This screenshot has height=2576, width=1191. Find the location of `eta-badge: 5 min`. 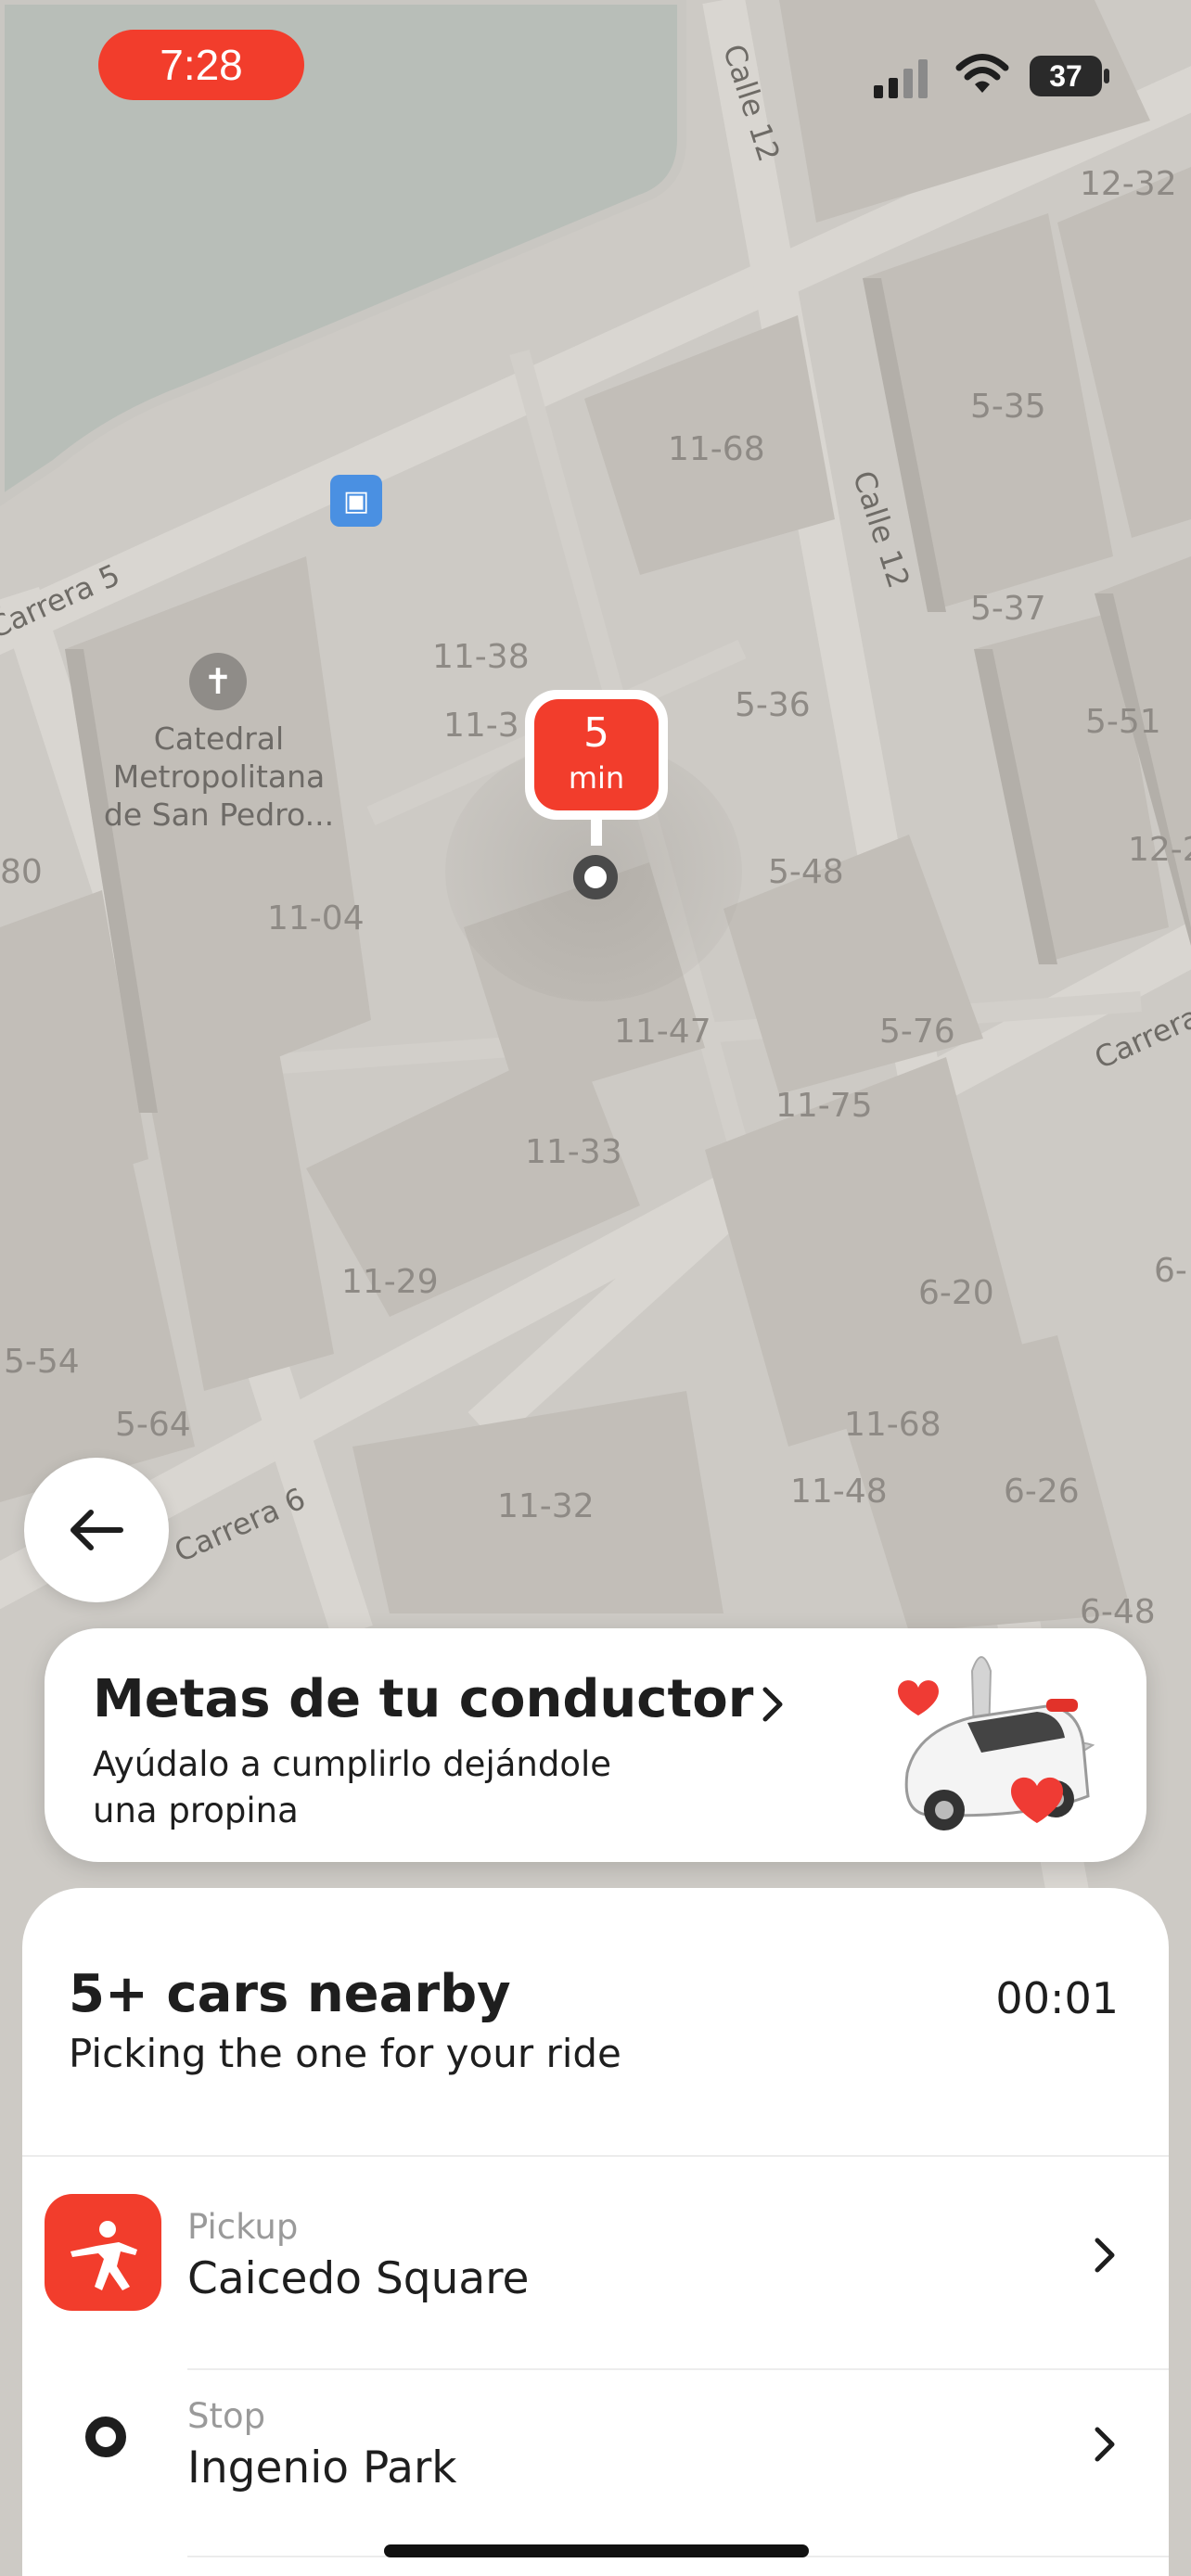

eta-badge: 5 min is located at coordinates (597, 754).